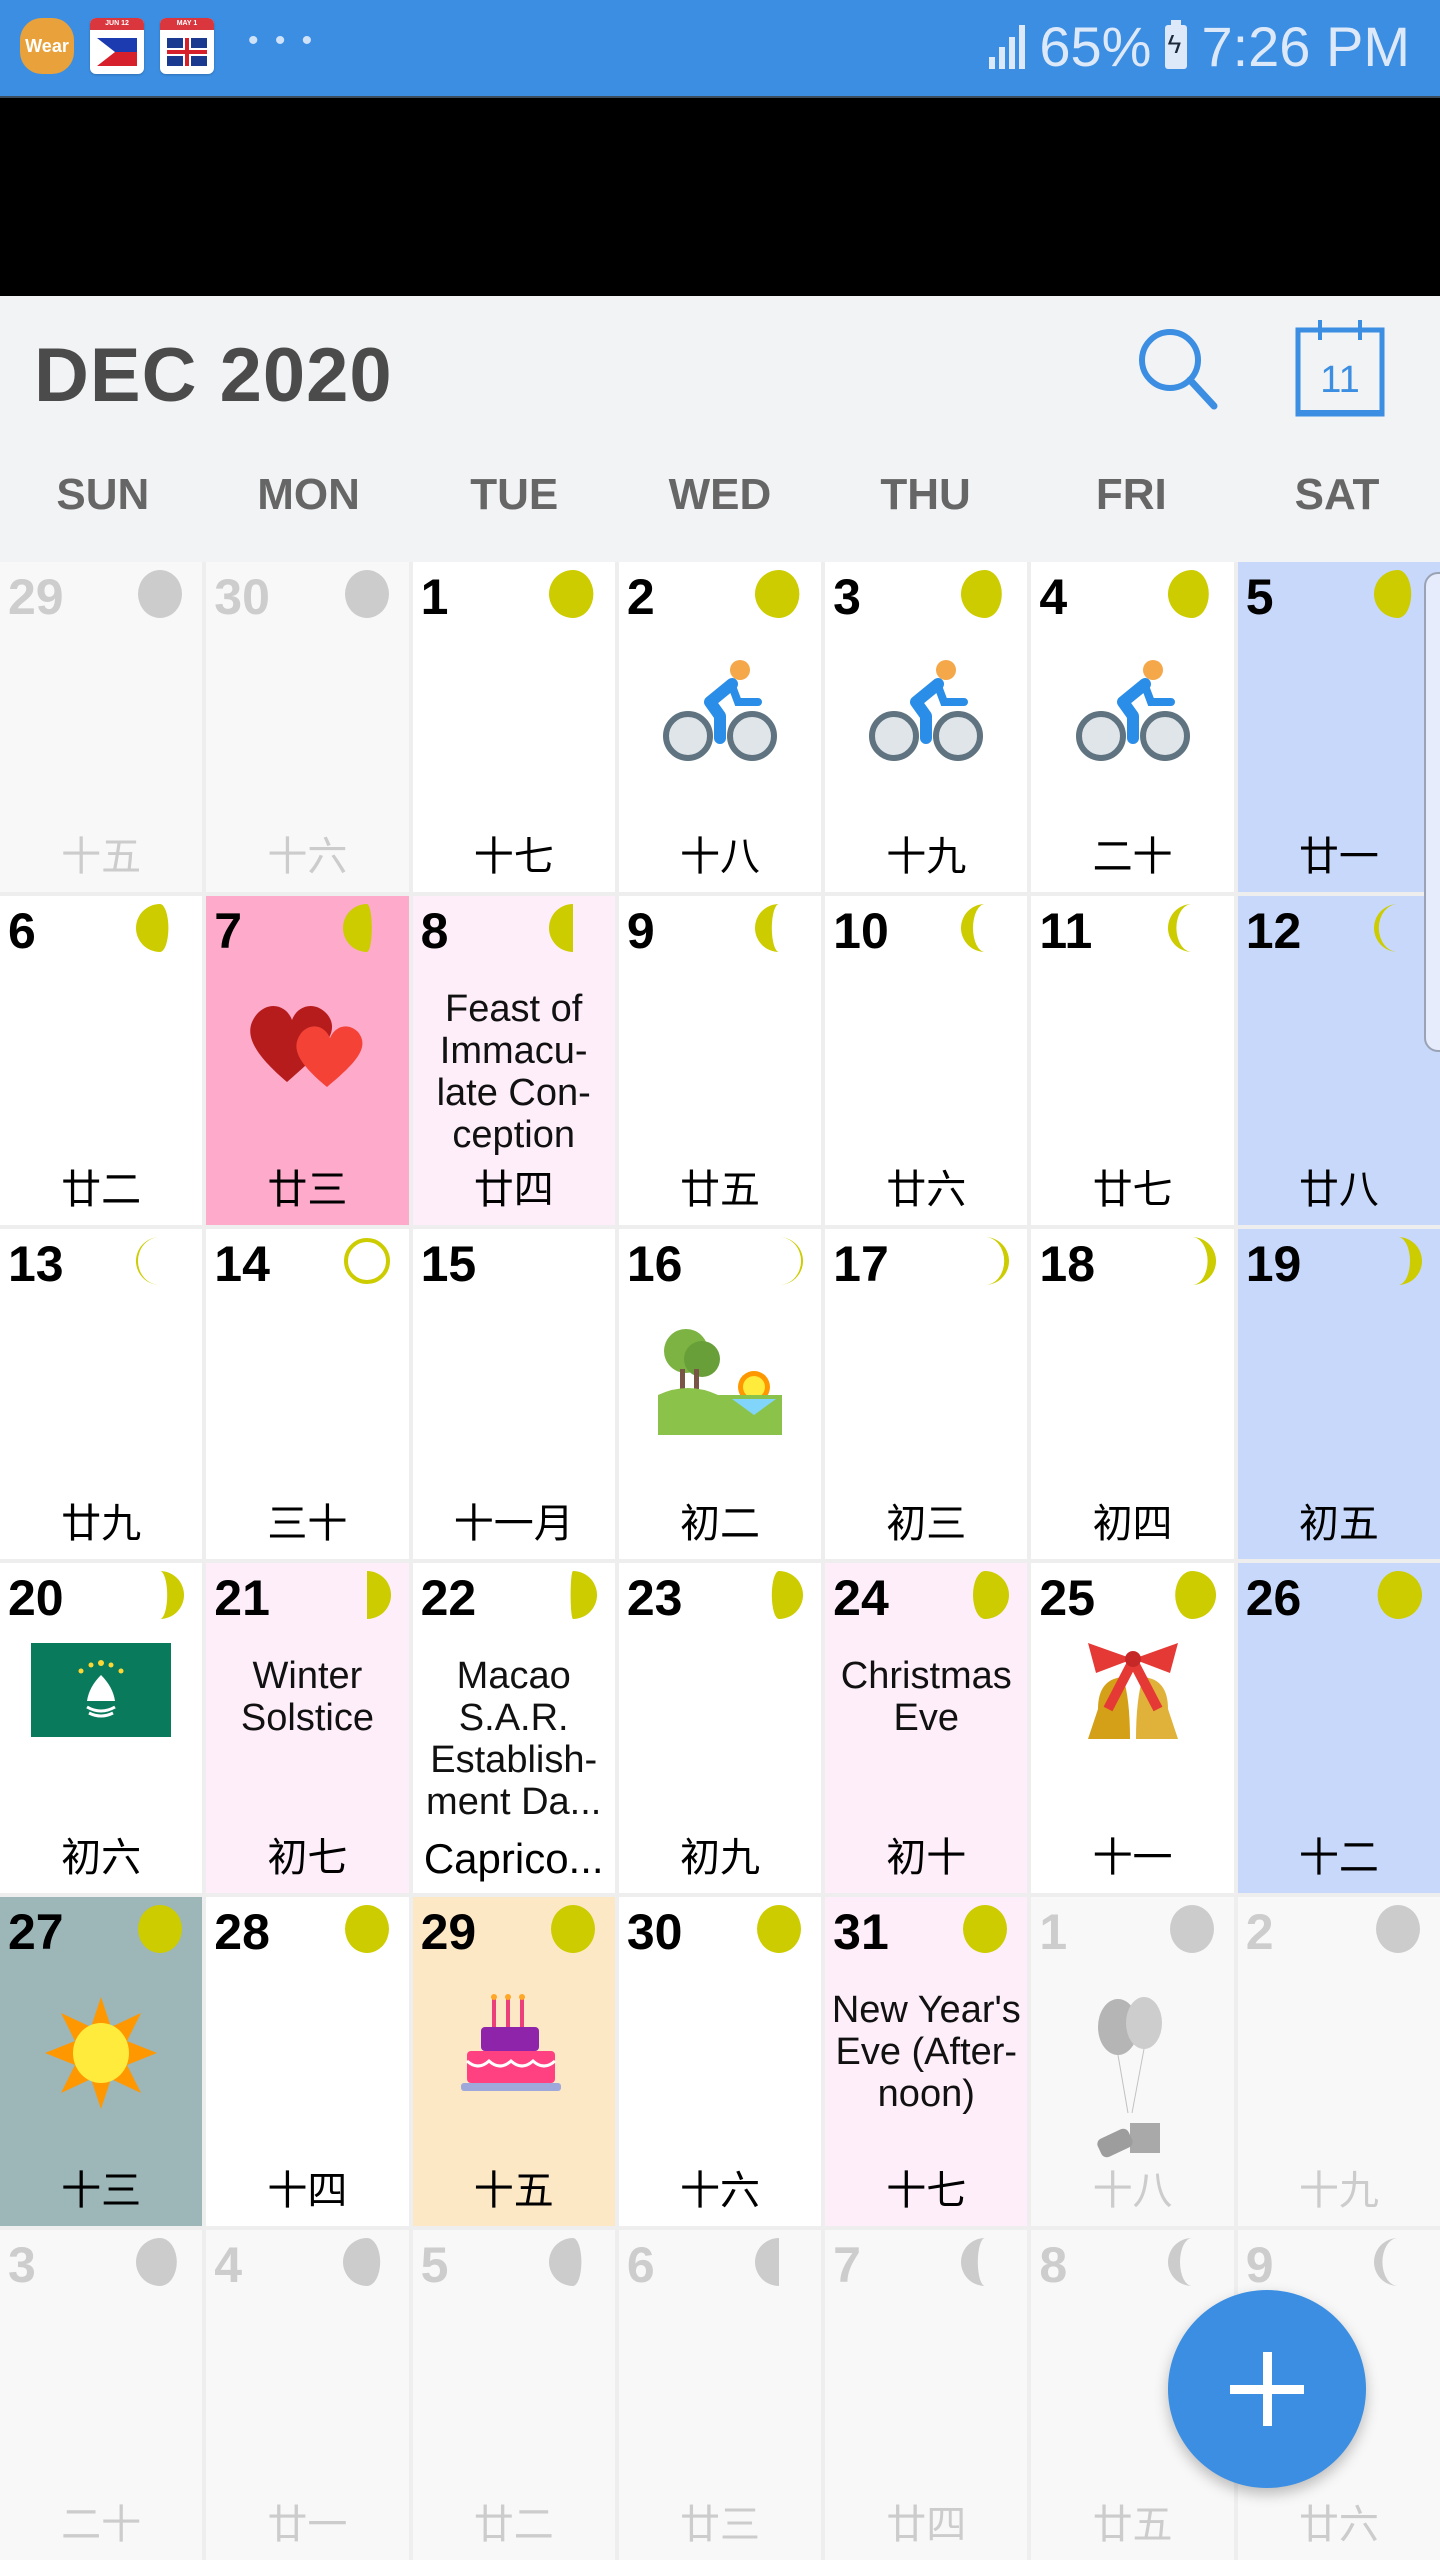 This screenshot has height=2560, width=1440. I want to click on day-cell: 1 十八, so click(1132, 2061).